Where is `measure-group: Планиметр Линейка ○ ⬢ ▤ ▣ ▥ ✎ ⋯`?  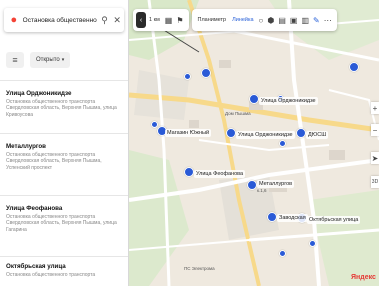
measure-group: Планиметр Линейка ○ ⬢ ▤ ▣ ▥ ✎ ⋯ is located at coordinates (264, 20).